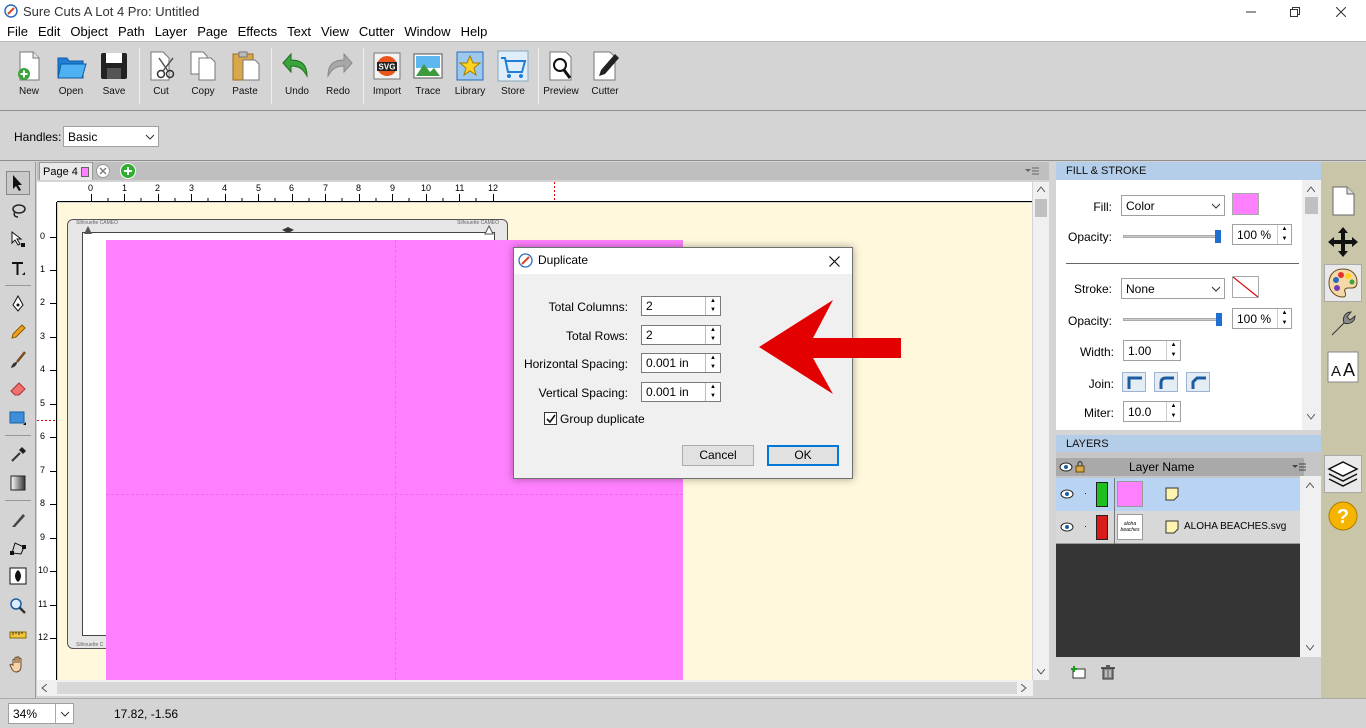  I want to click on copy-button: Copy, so click(203, 78).